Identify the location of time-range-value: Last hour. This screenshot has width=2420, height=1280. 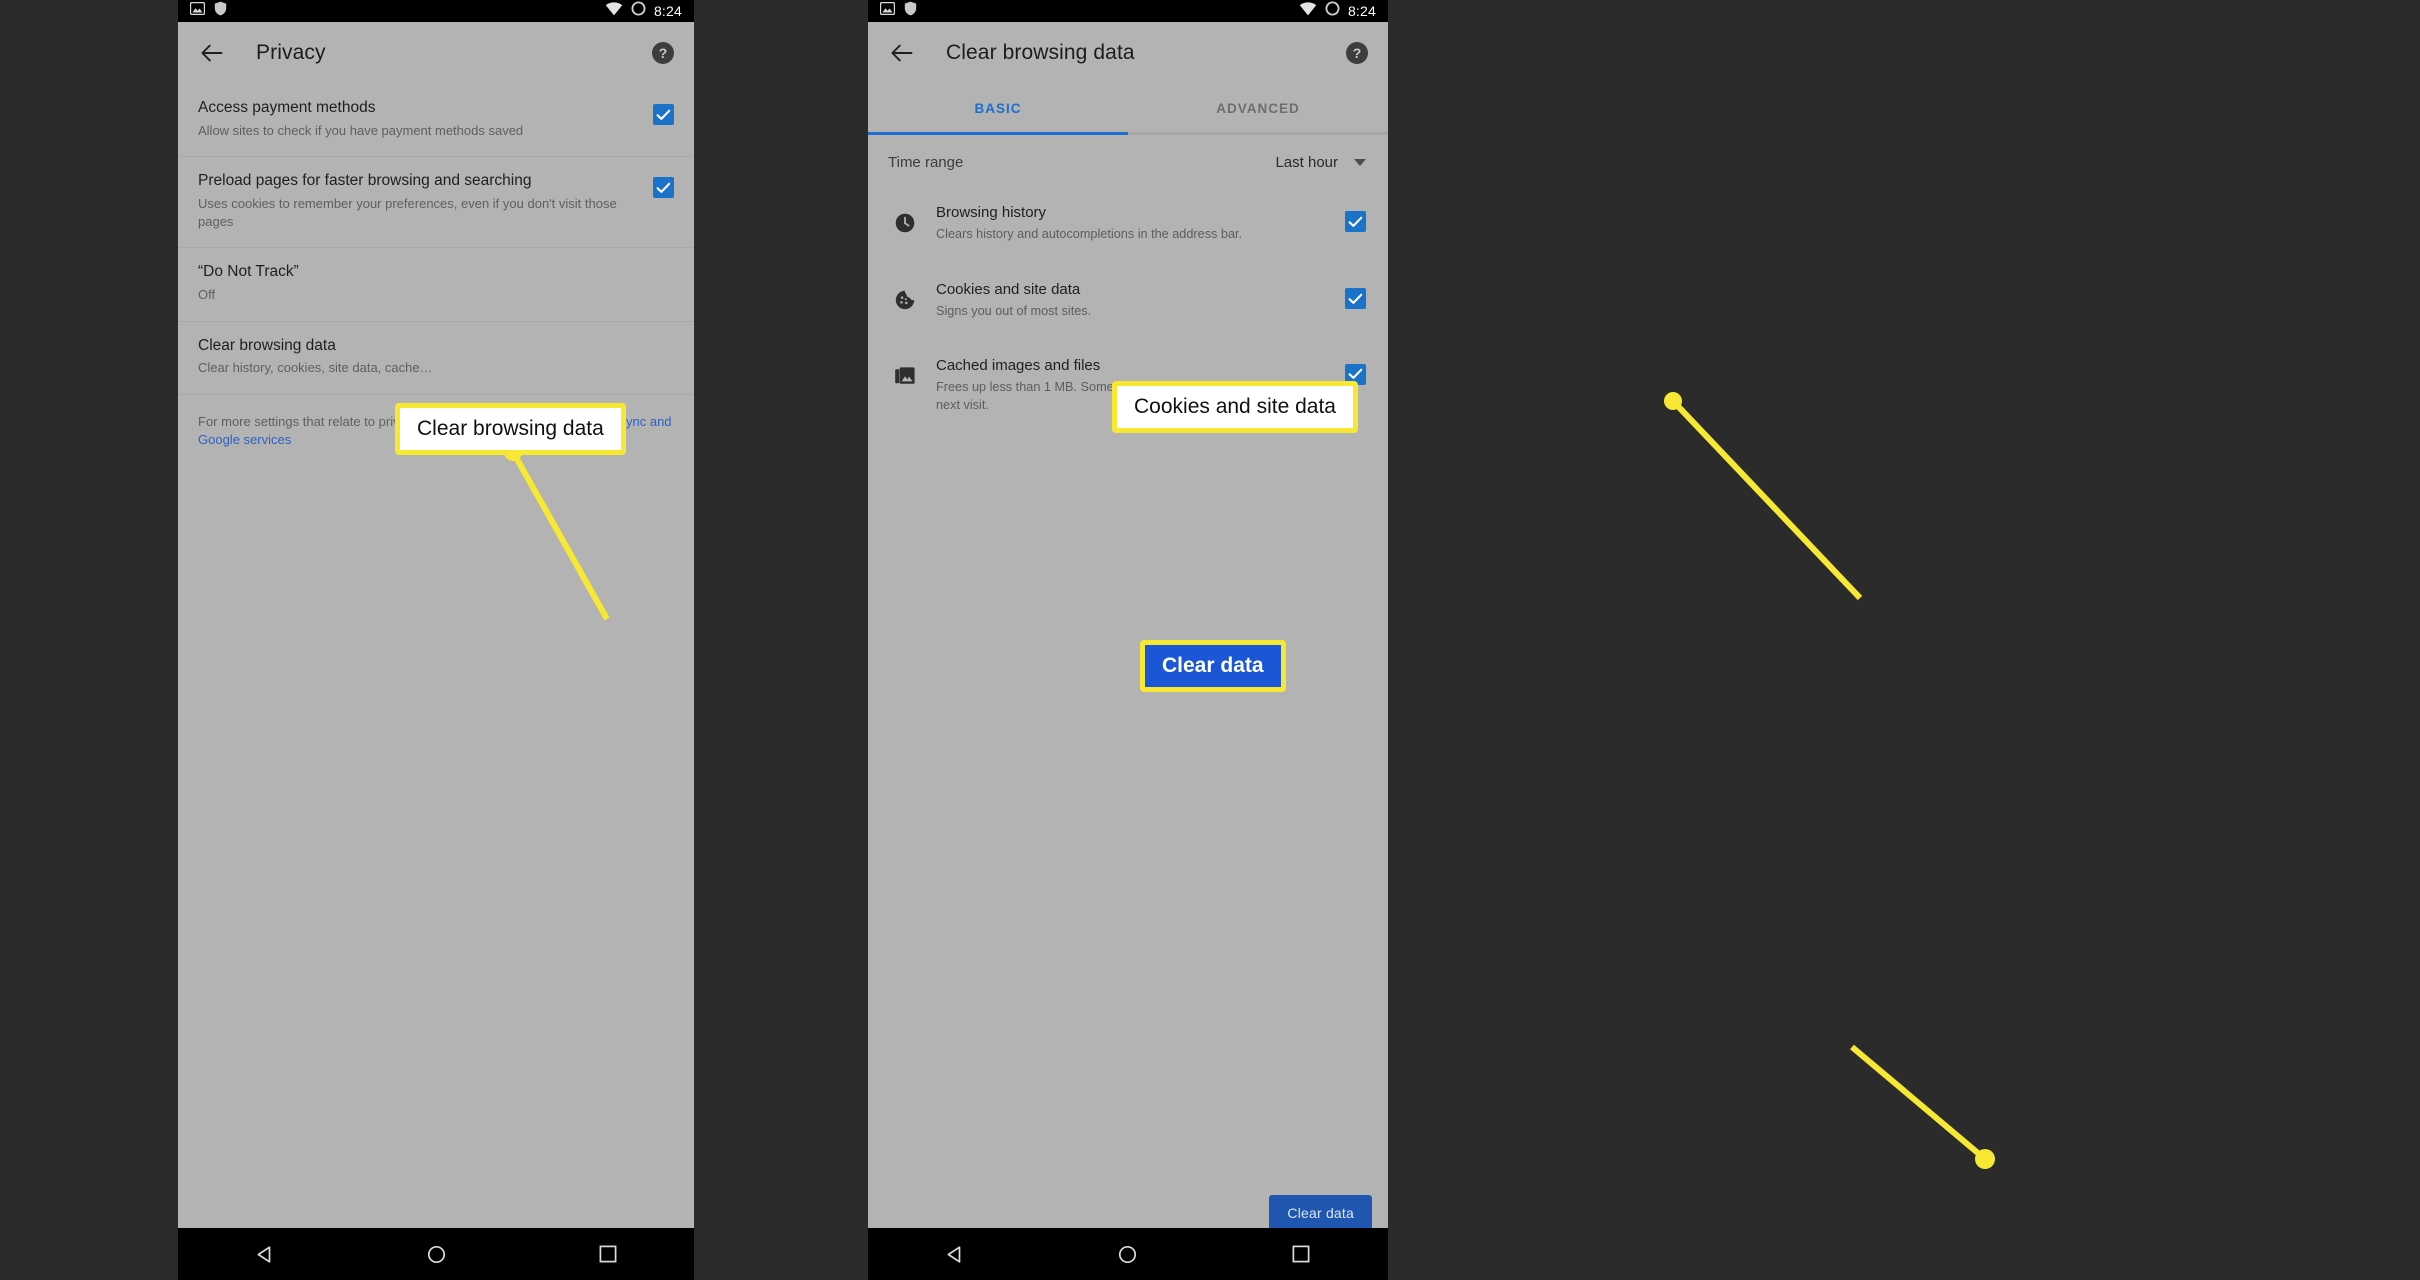
(1306, 162).